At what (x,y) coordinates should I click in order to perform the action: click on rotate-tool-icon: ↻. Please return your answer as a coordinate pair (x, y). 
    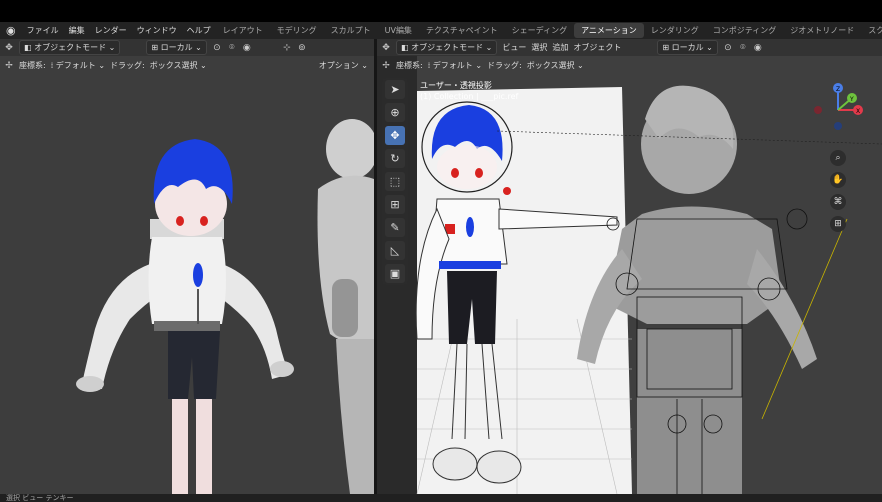
    Looking at the image, I should click on (395, 158).